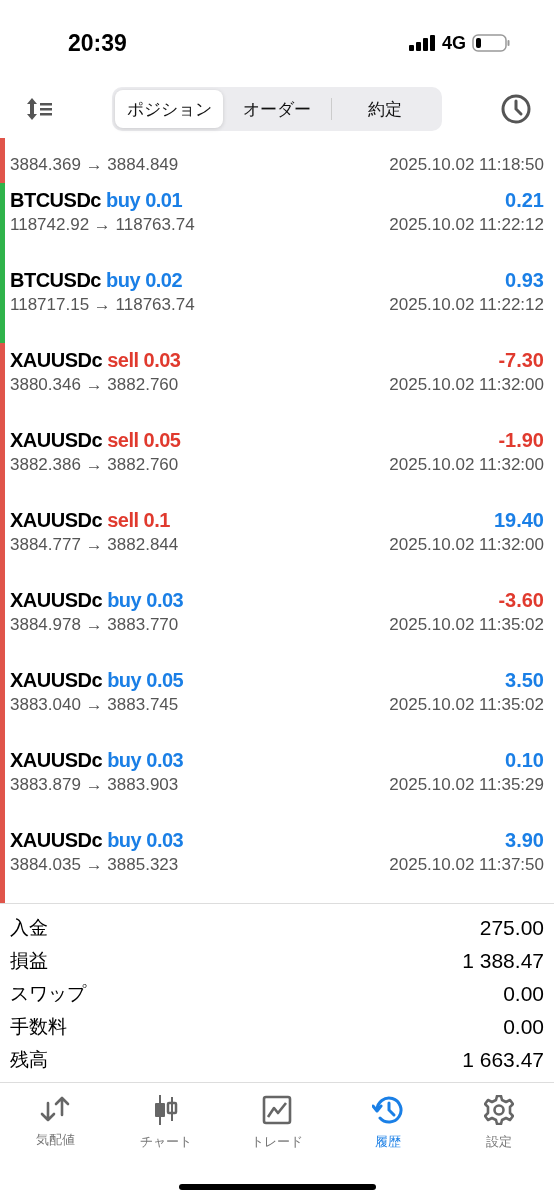 This screenshot has height=1200, width=554. I want to click on arrows-icon, so click(55, 1109).